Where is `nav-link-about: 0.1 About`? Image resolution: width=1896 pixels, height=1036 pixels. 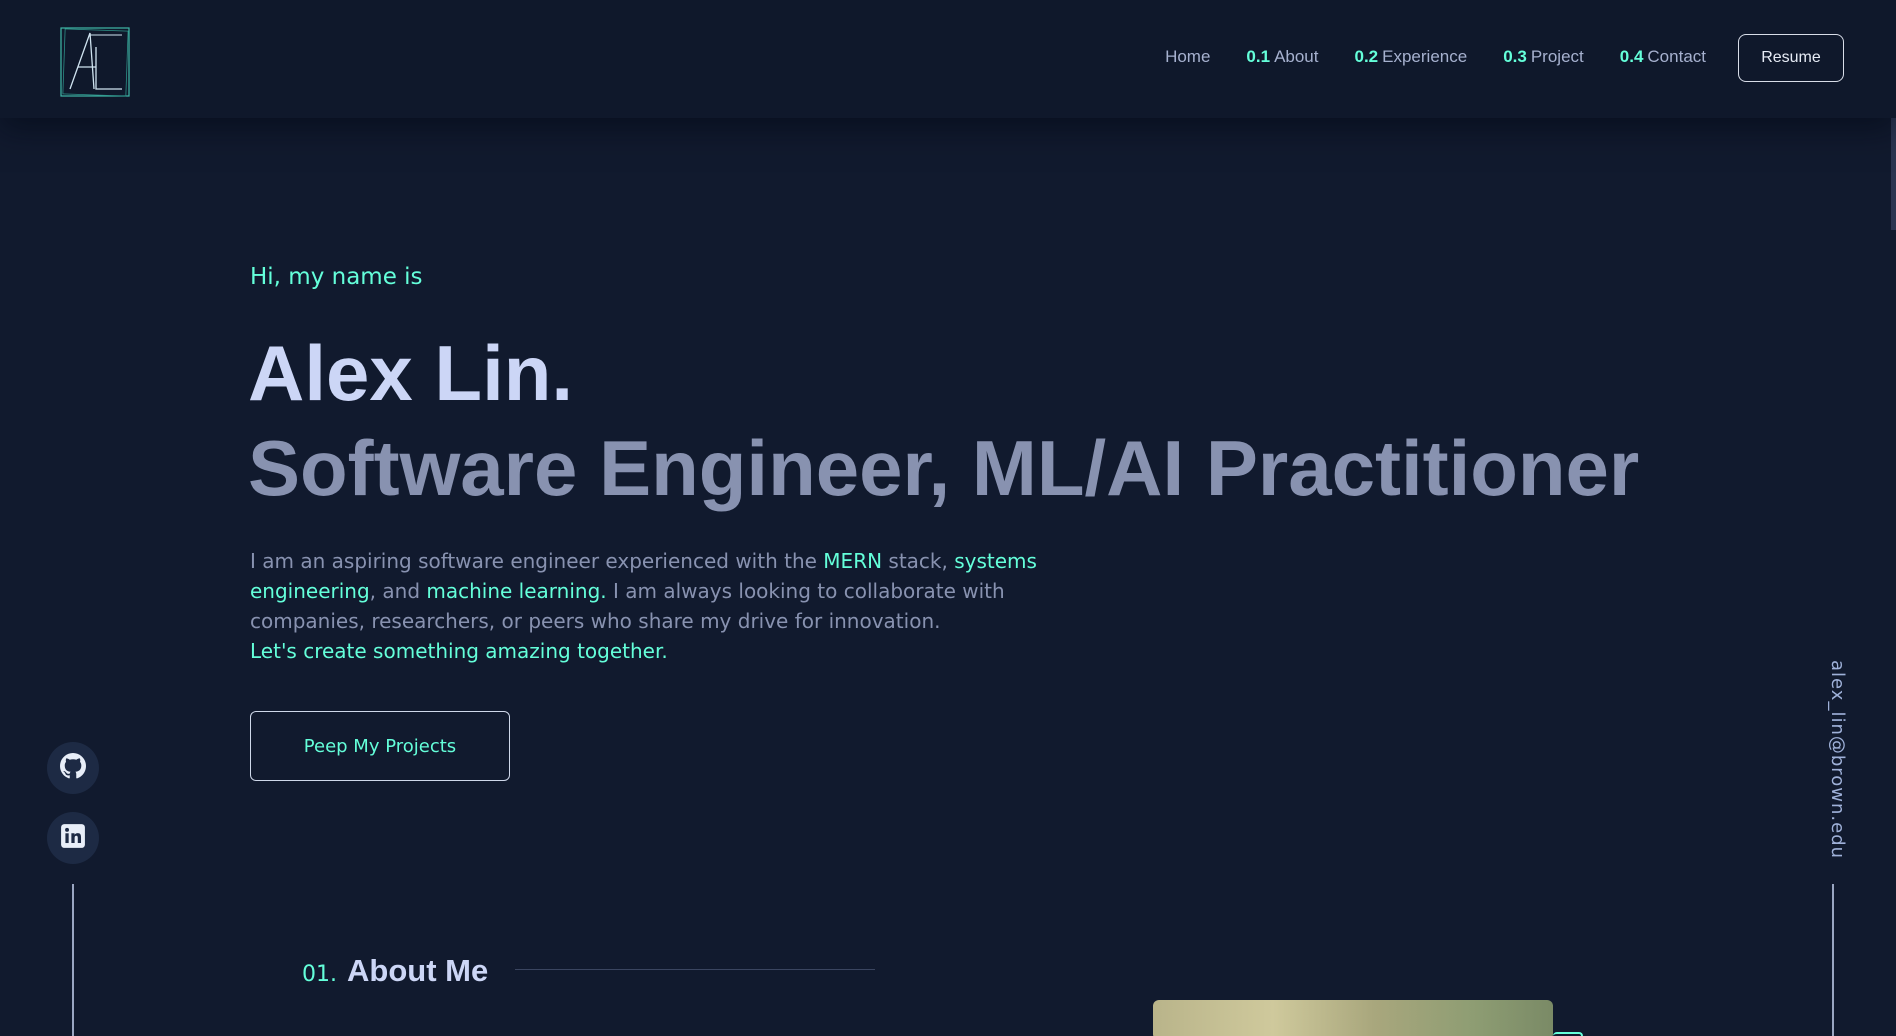 nav-link-about: 0.1 About is located at coordinates (1282, 57).